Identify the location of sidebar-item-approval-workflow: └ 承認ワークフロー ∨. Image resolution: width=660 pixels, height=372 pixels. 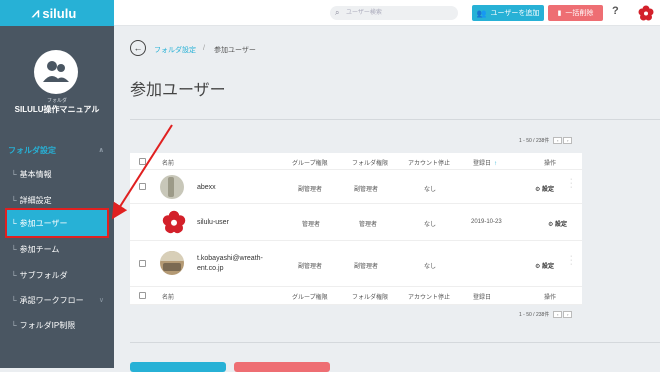
(57, 300).